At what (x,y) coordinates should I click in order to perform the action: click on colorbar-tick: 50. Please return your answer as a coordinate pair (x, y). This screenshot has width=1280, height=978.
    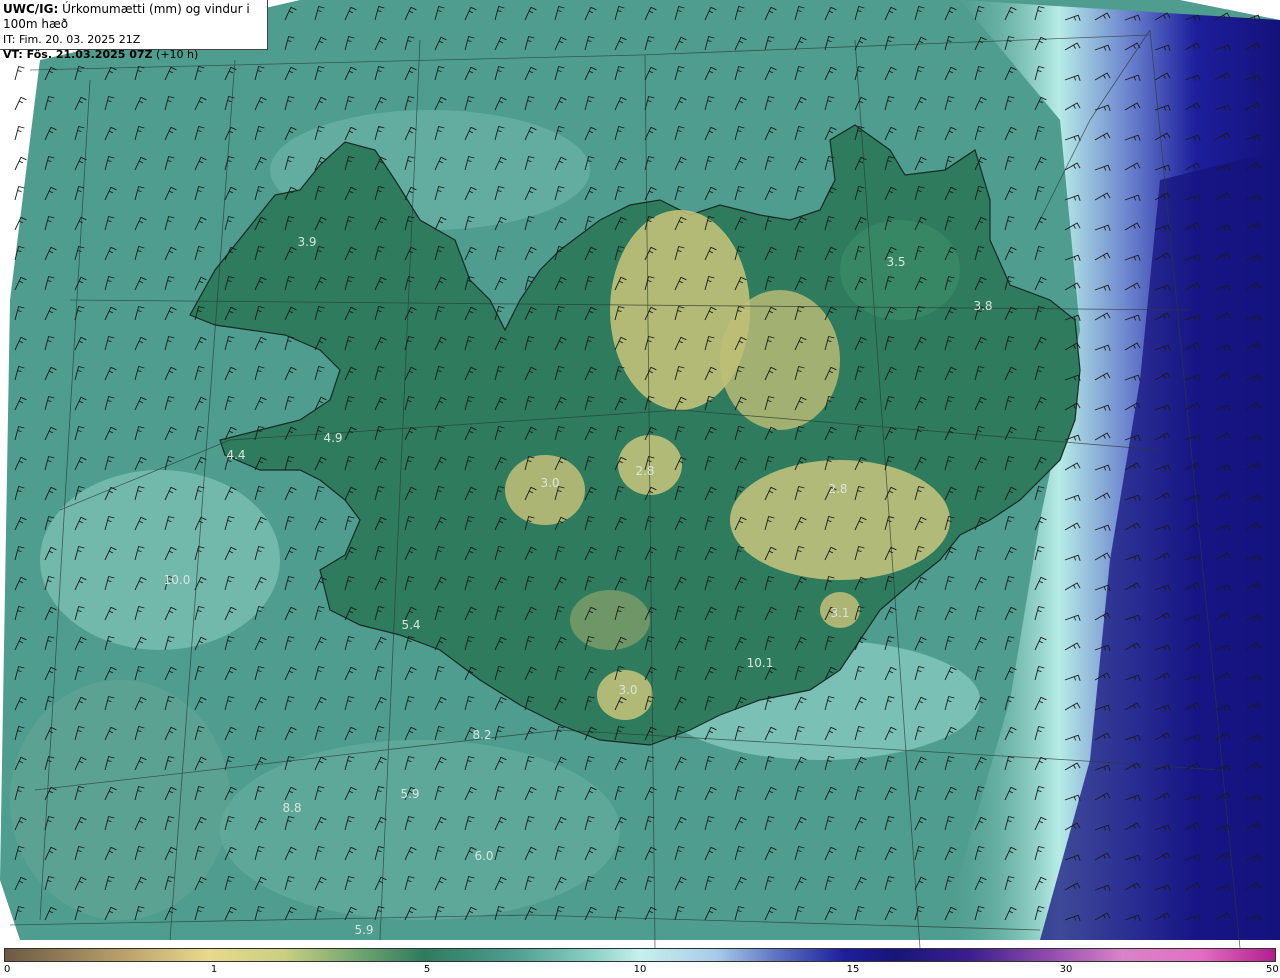
    Looking at the image, I should click on (1272, 969).